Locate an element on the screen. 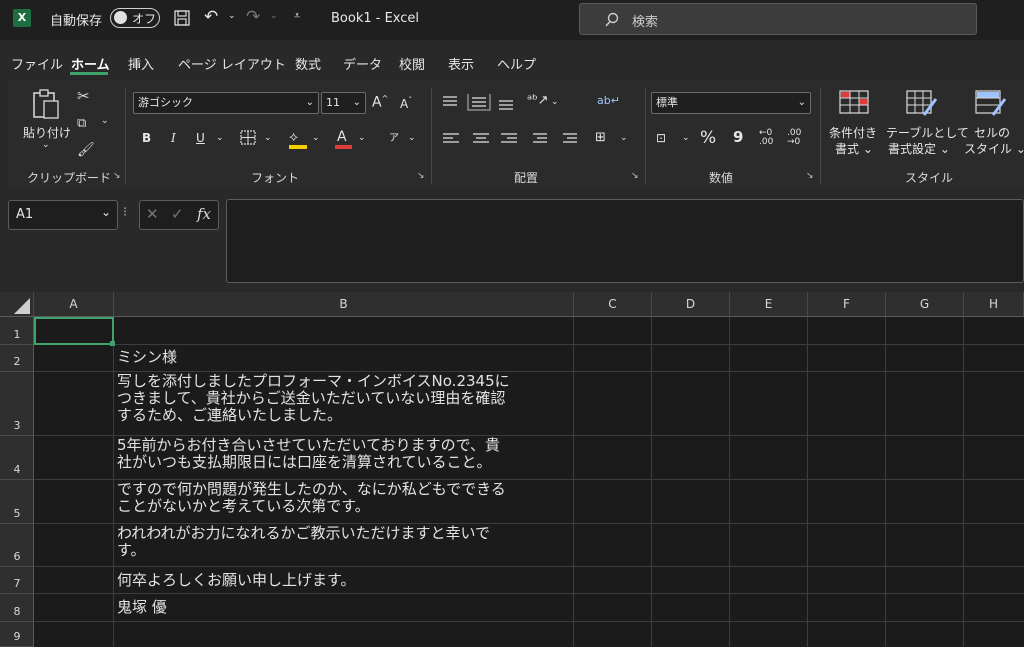 The image size is (1024, 647). undo-dropdown-icon: ⌄ is located at coordinates (232, 16).